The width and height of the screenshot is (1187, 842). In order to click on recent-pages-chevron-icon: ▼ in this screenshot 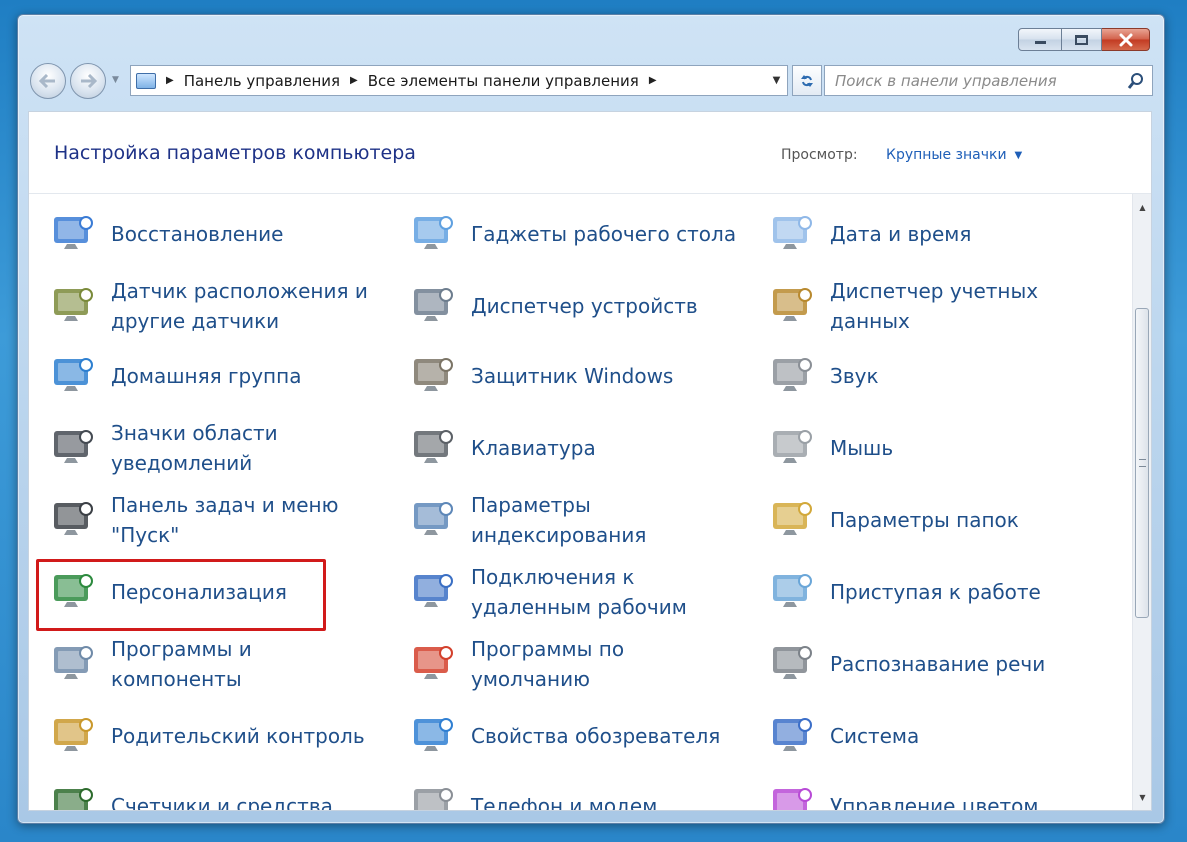, I will do `click(115, 80)`.